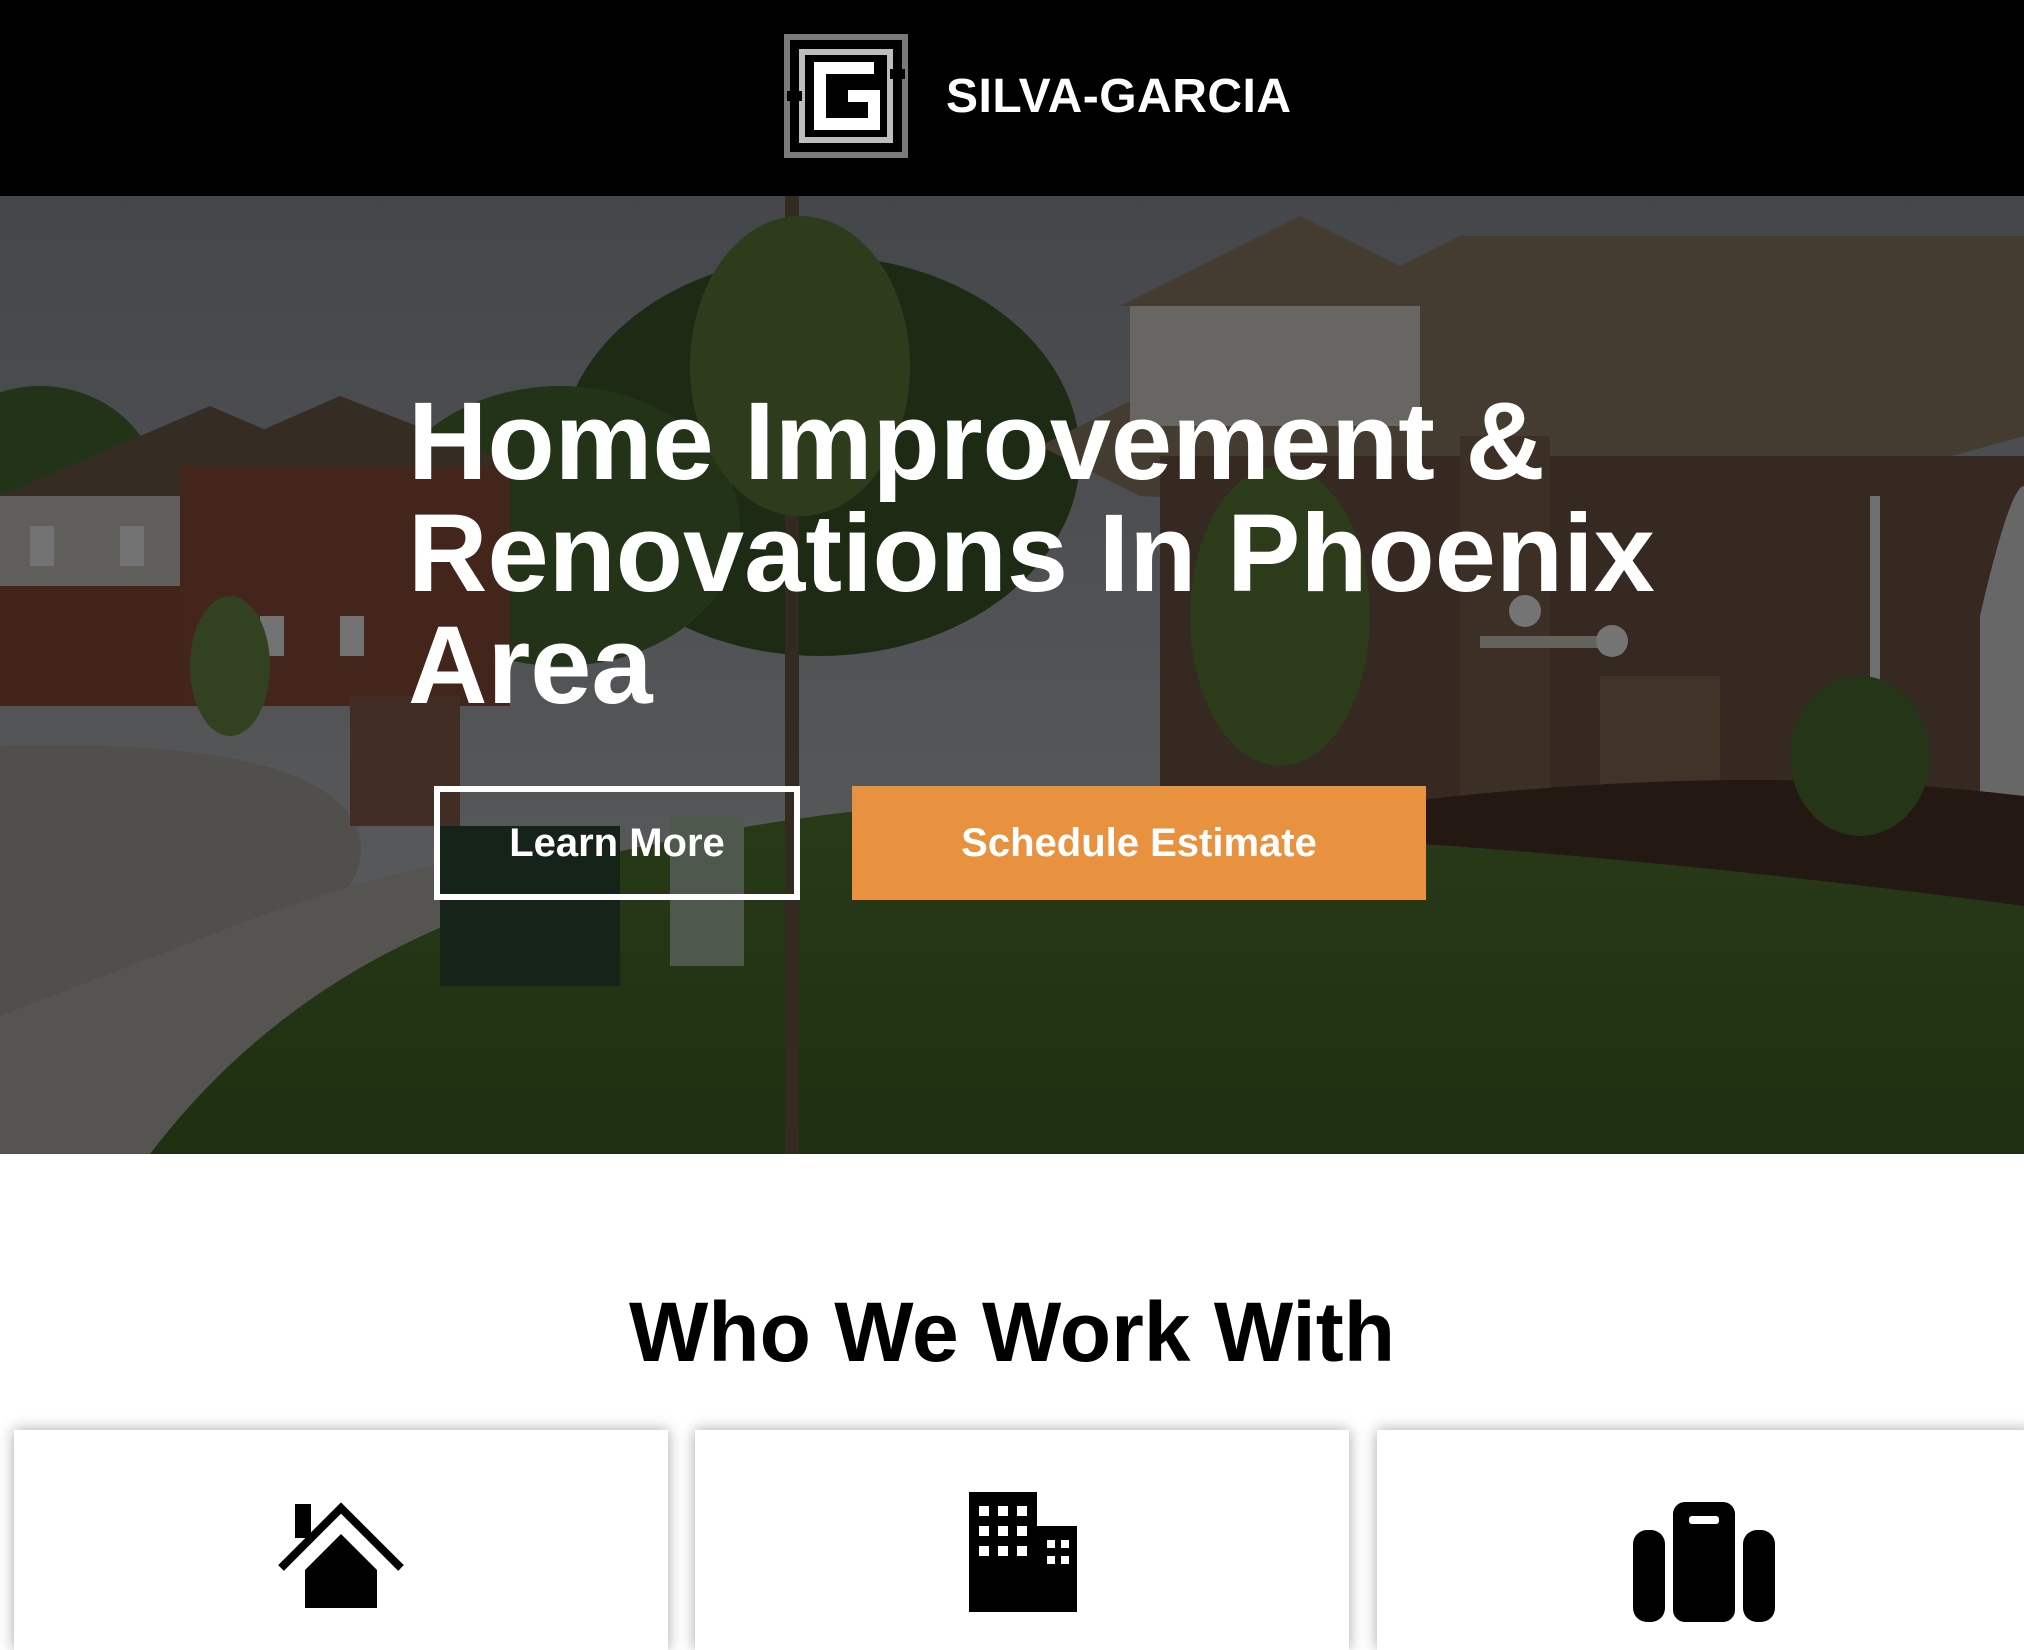  I want to click on commercial-card, so click(1022, 1540).